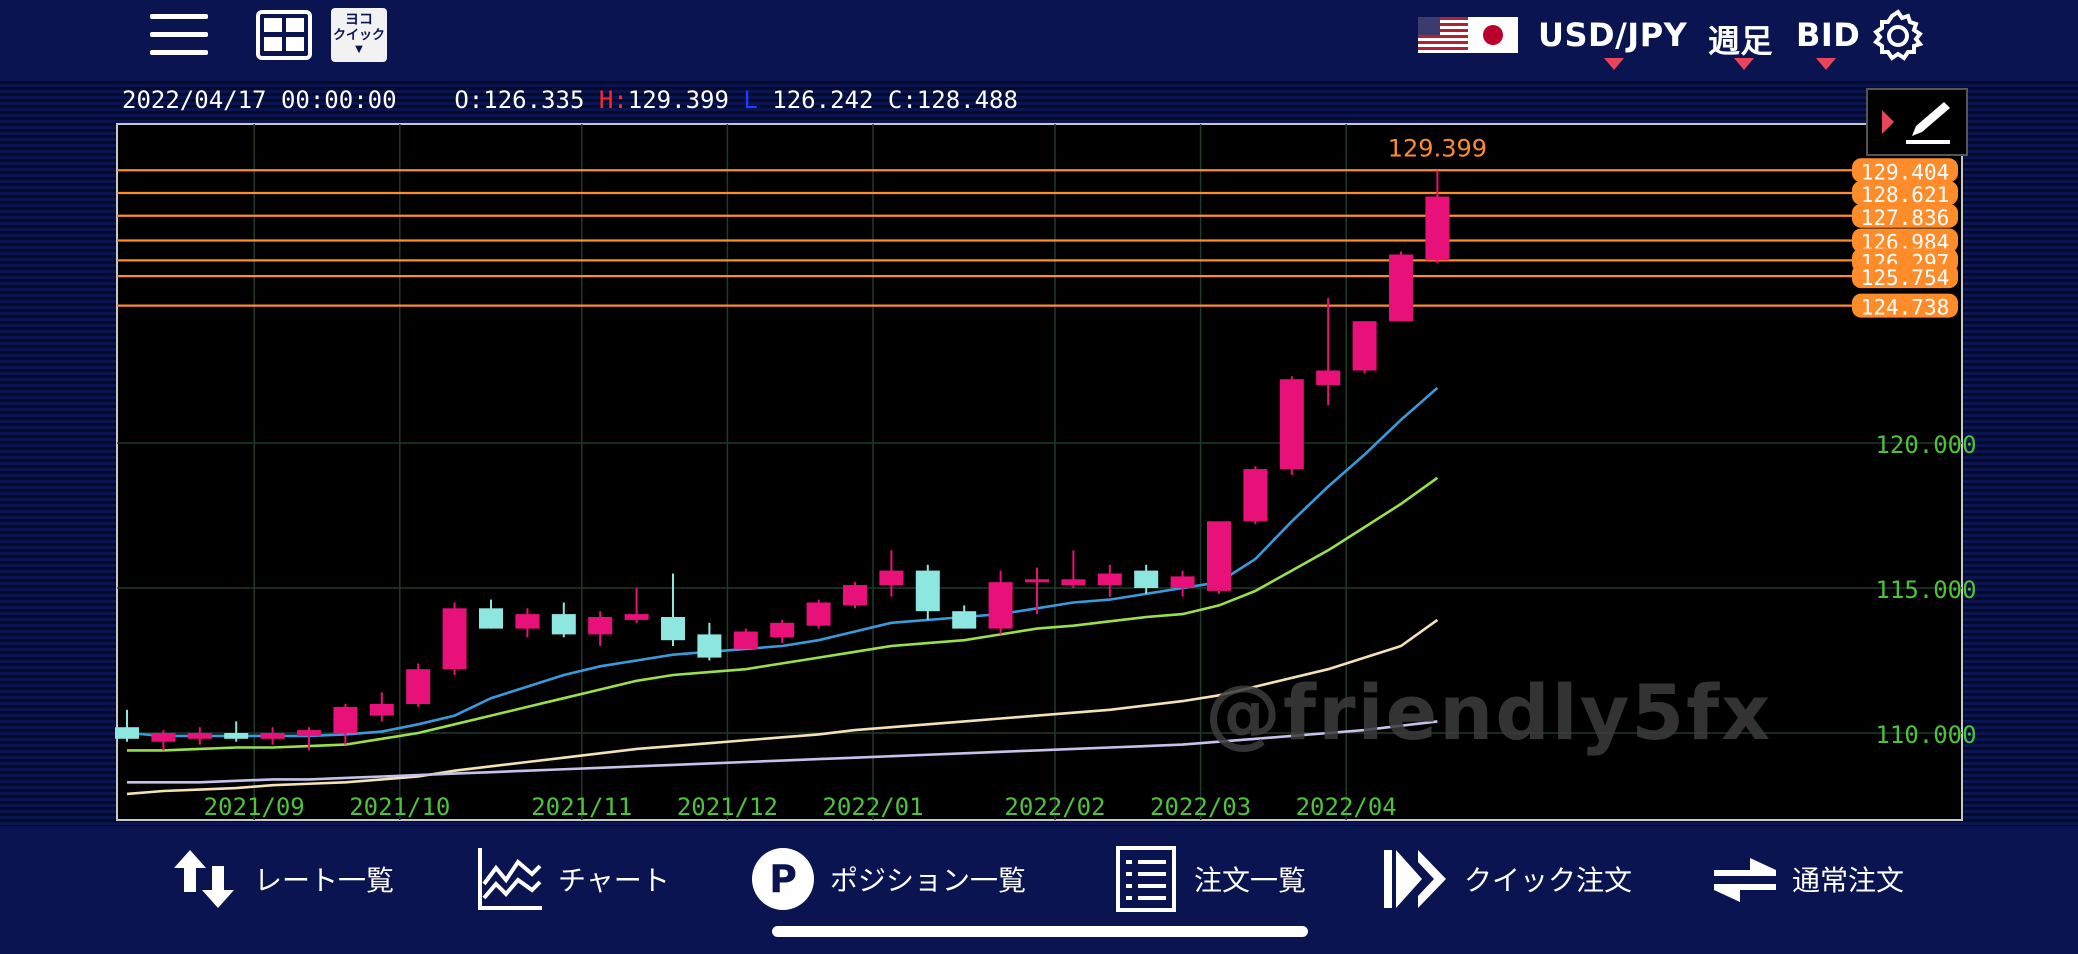  I want to click on tab-chart-label: チャート, so click(614, 880).